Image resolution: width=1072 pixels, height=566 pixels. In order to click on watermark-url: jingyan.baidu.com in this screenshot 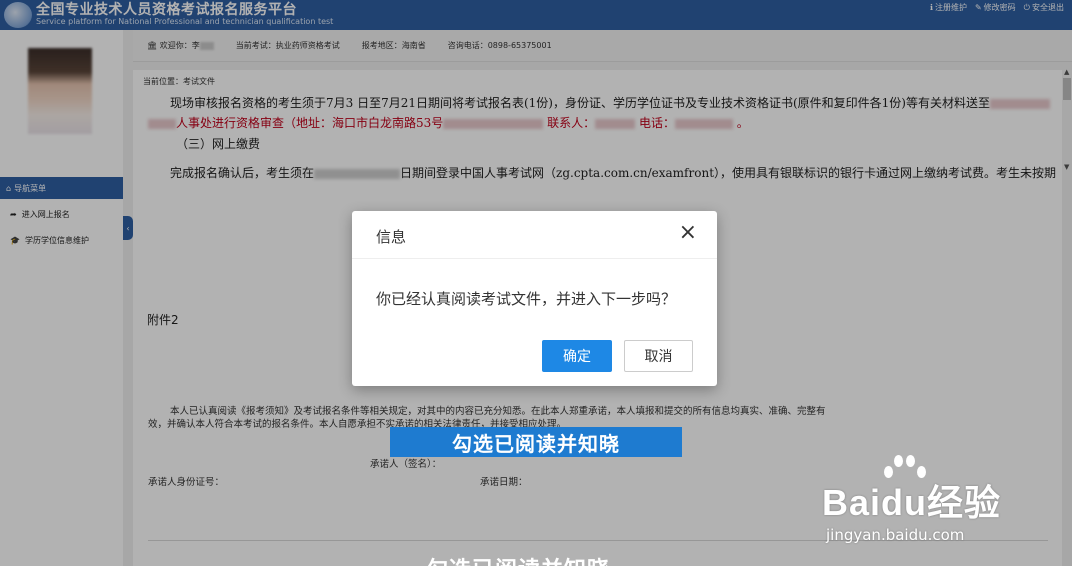, I will do `click(895, 535)`.